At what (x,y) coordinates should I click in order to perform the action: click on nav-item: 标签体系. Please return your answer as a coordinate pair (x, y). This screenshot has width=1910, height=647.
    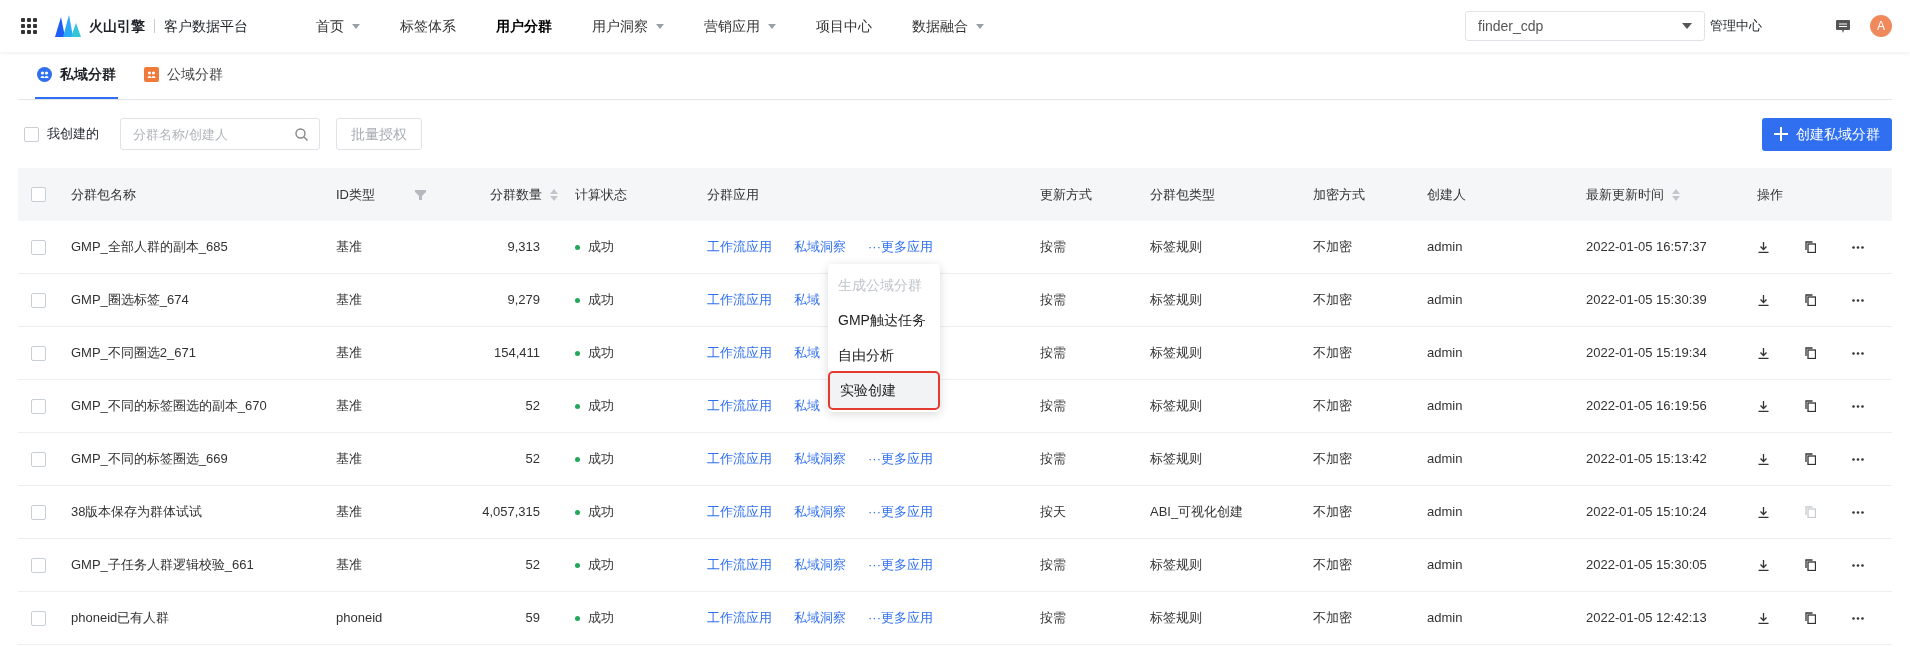
    Looking at the image, I should click on (428, 26).